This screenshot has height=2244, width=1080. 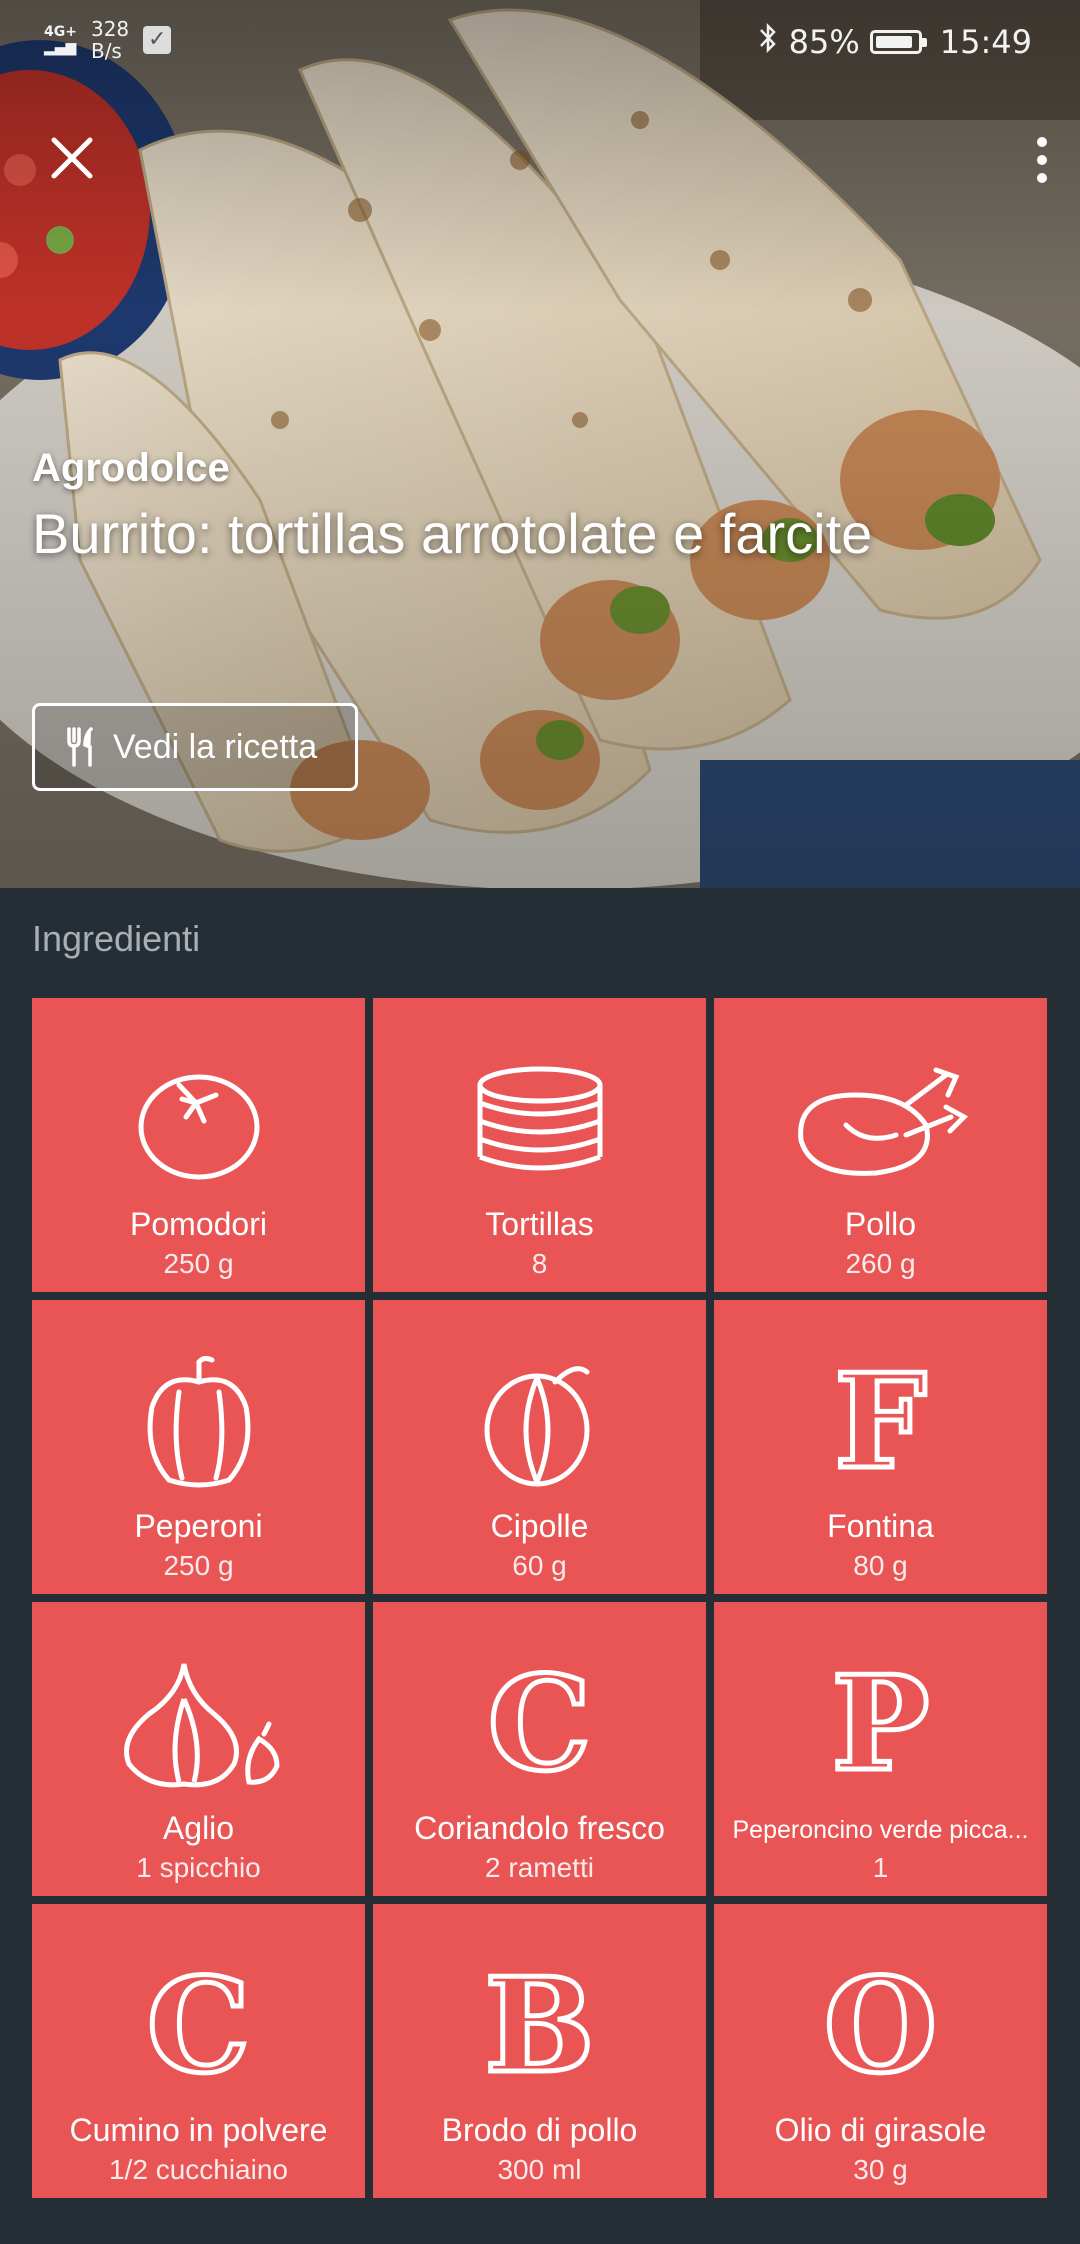 What do you see at coordinates (106, 51) in the screenshot?
I see `net-speed-unit: B/s` at bounding box center [106, 51].